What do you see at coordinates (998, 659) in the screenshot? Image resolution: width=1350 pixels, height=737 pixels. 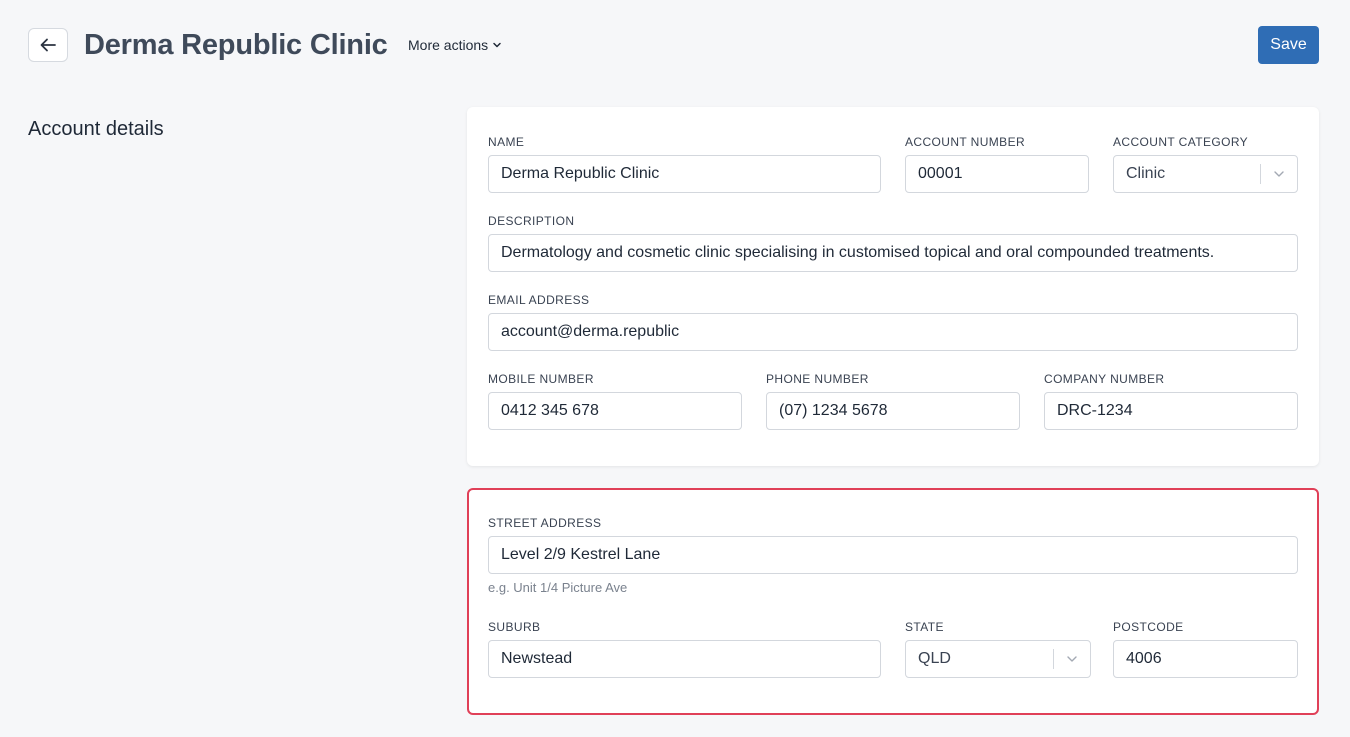 I see `state-select: QLD` at bounding box center [998, 659].